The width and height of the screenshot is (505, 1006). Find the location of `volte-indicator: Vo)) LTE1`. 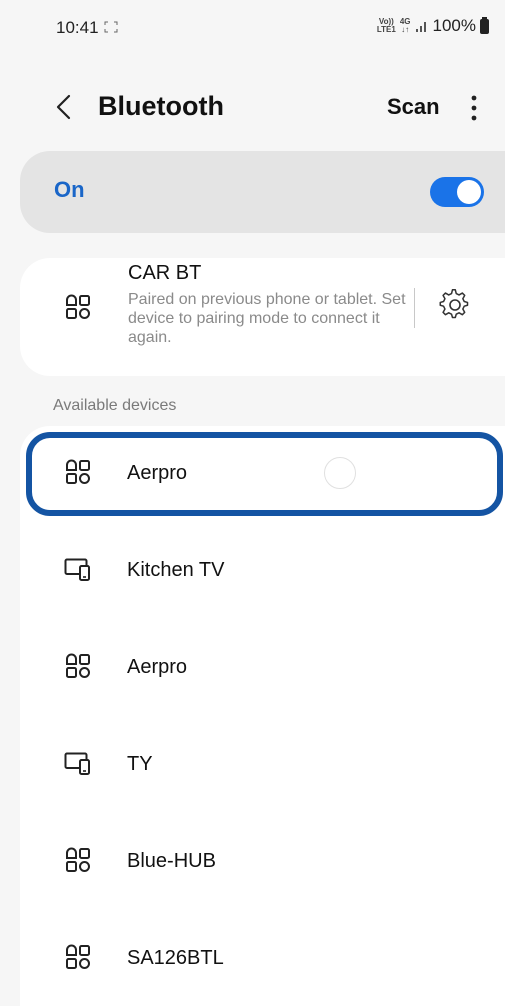

volte-indicator: Vo)) LTE1 is located at coordinates (386, 25).